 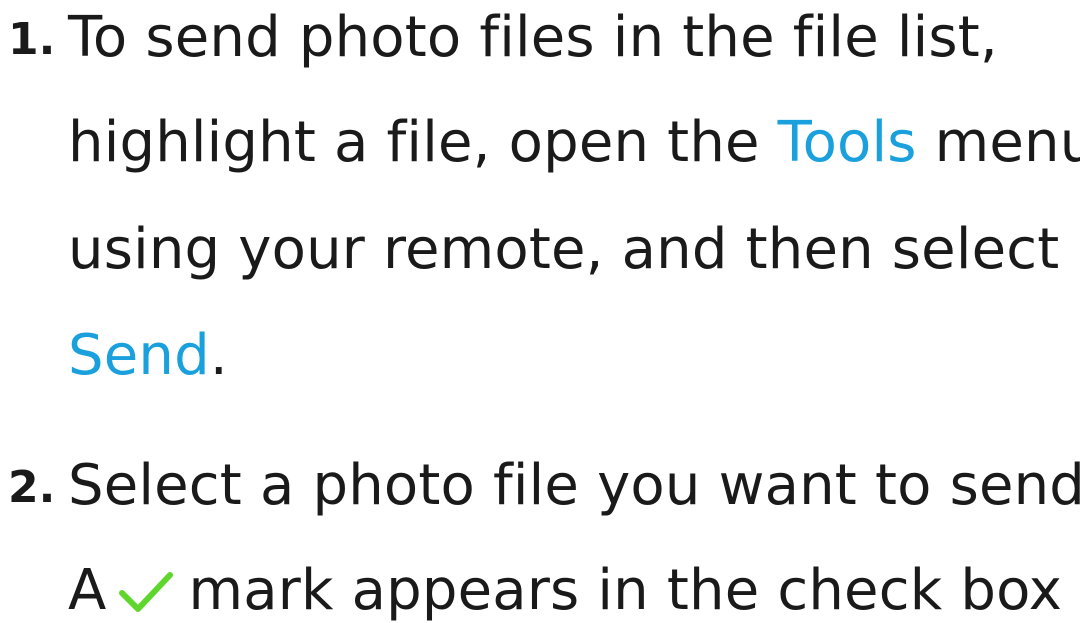 What do you see at coordinates (32, 487) in the screenshot?
I see `step-number: 2.` at bounding box center [32, 487].